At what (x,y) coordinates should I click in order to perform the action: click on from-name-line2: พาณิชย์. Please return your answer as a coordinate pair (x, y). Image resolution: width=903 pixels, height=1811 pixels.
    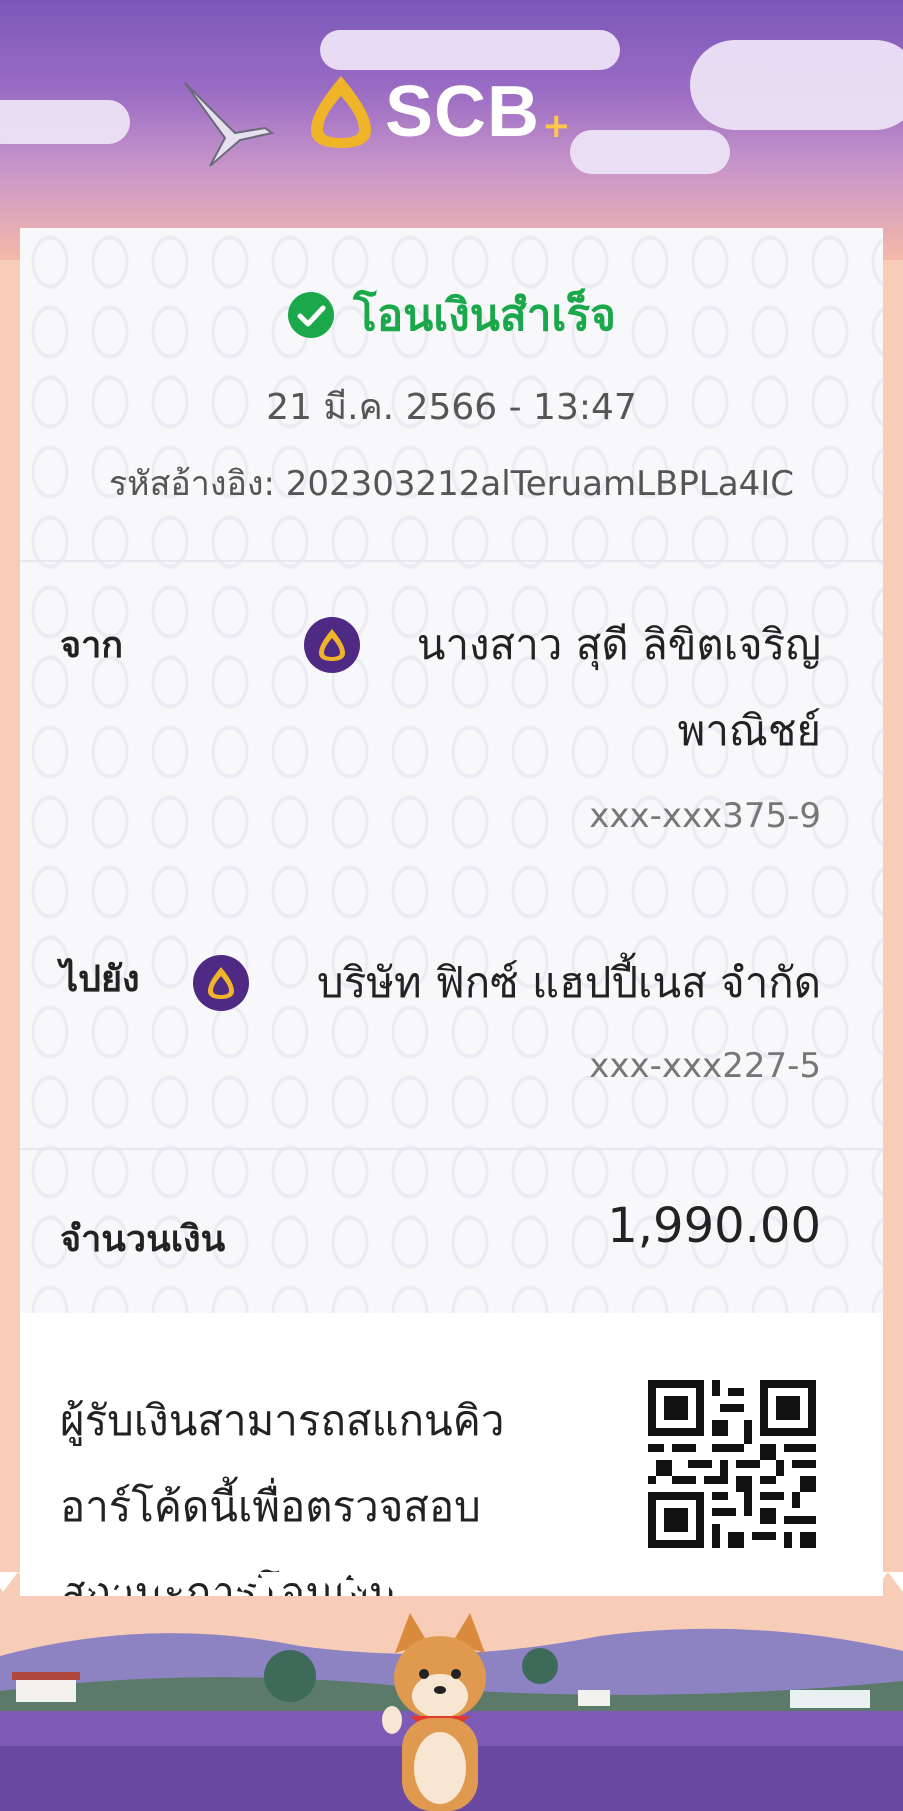
    Looking at the image, I should click on (749, 730).